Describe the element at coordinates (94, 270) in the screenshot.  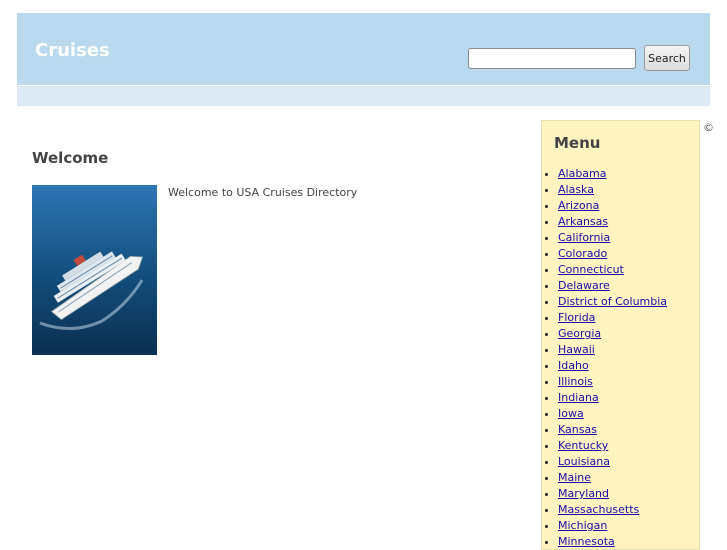
I see `cruise-ship-image` at that location.